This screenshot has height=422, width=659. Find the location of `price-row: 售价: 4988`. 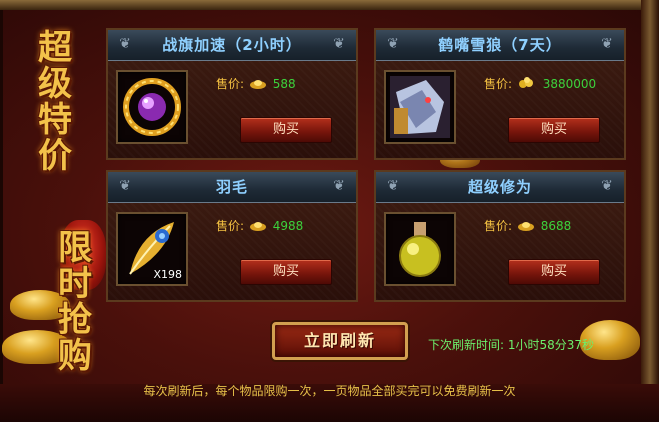

price-row: 售价: 4988 is located at coordinates (259, 226).